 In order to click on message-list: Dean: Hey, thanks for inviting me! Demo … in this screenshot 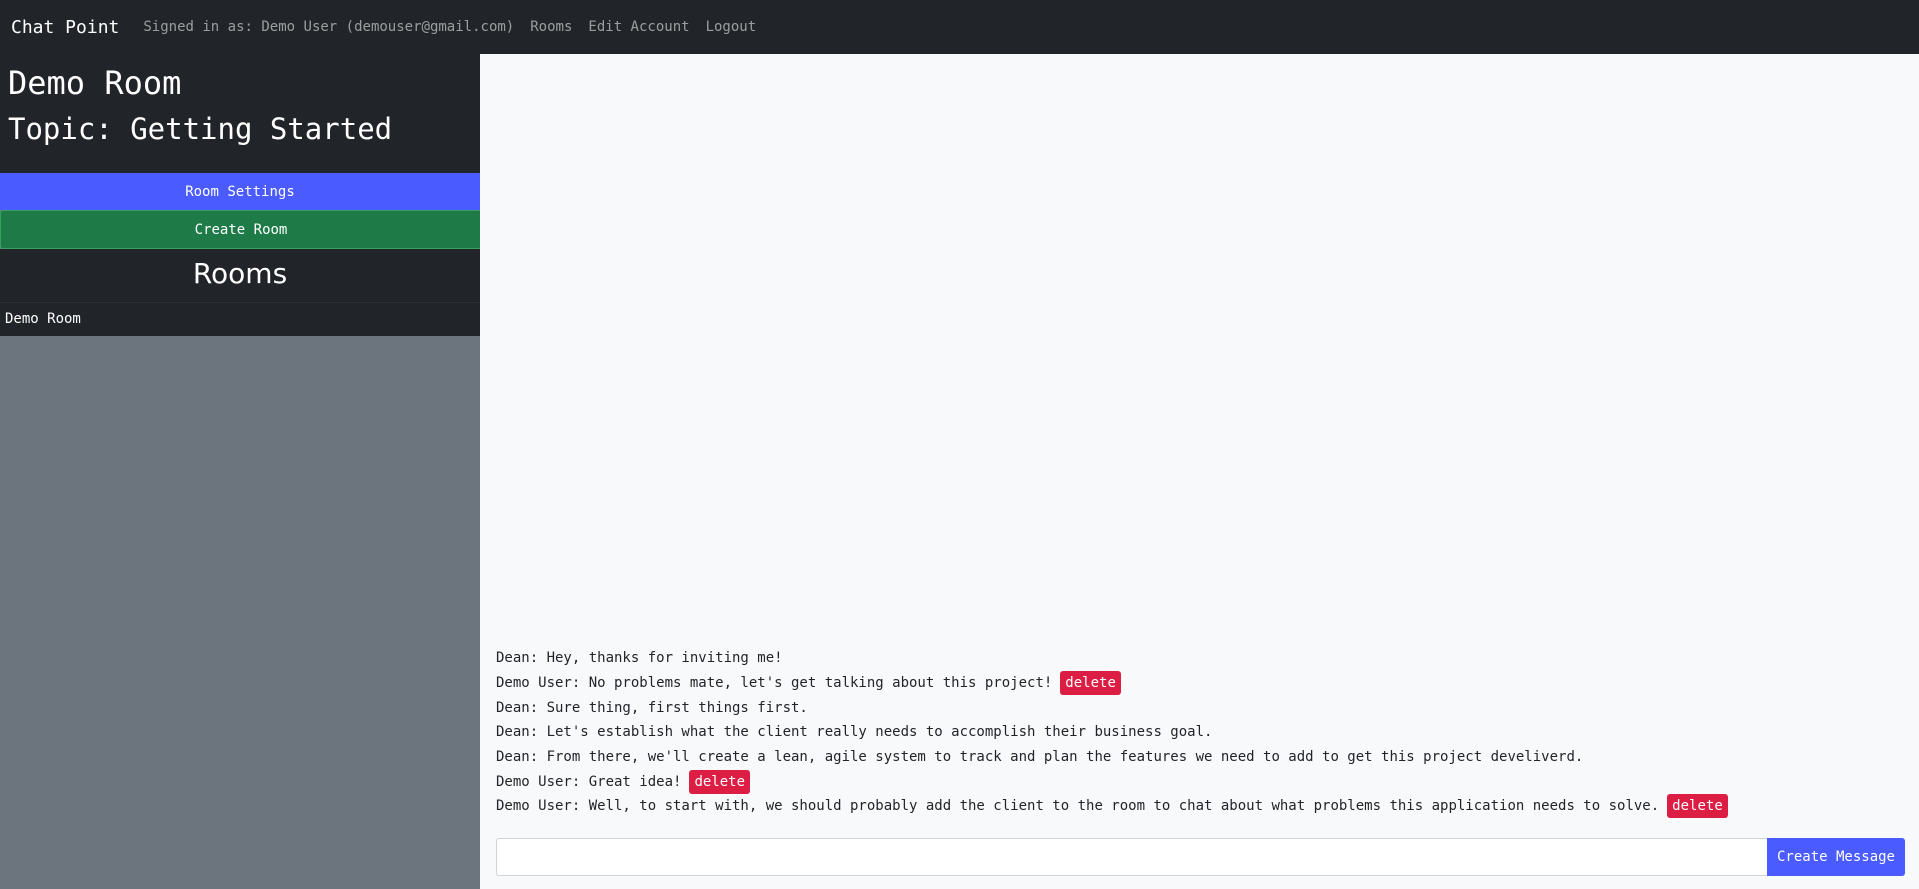, I will do `click(1196, 732)`.